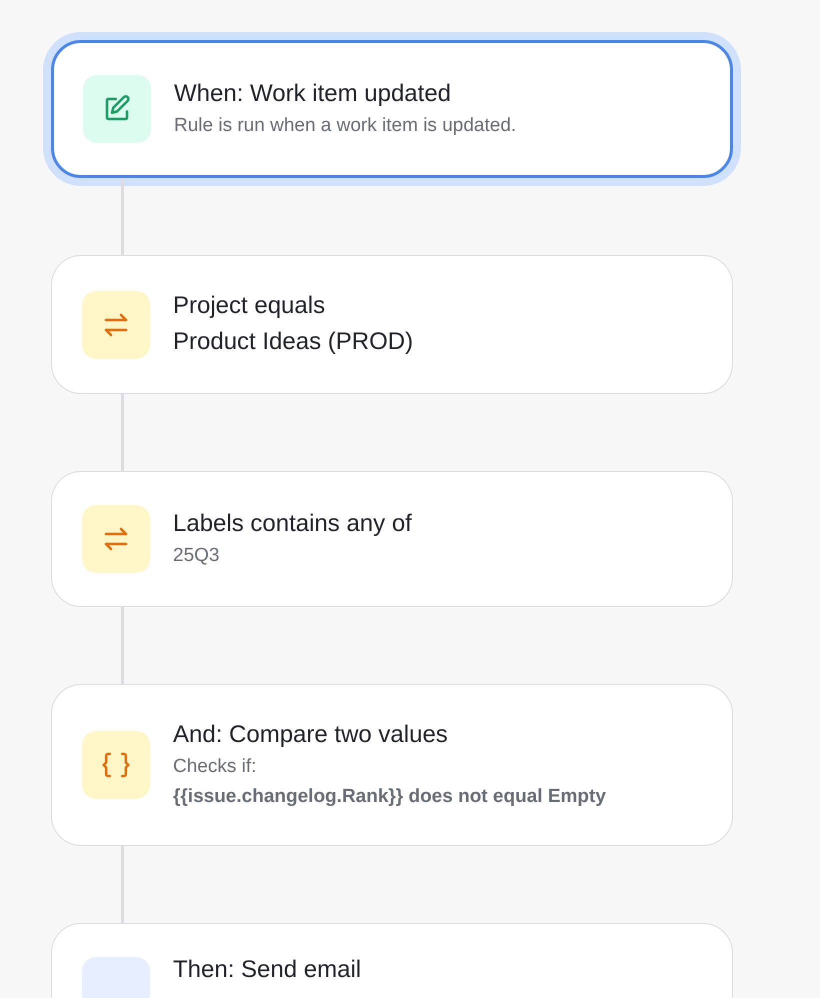 The image size is (820, 998). What do you see at coordinates (345, 126) in the screenshot?
I see `step-description: Rule is run when a work item is updated.` at bounding box center [345, 126].